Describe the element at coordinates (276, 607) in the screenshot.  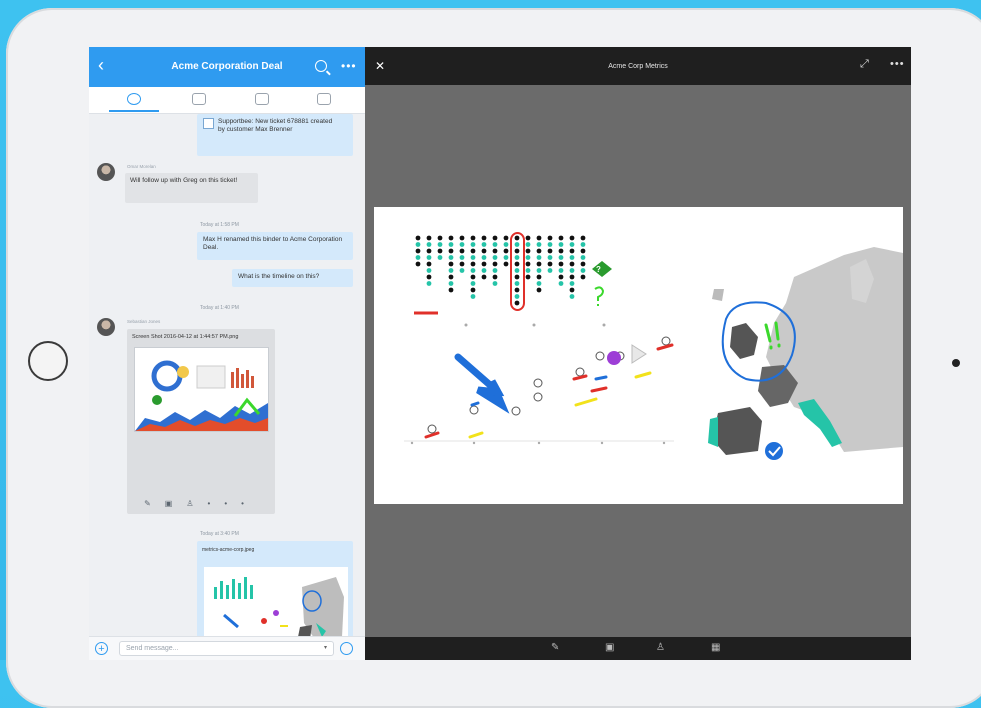
I see `image-preview` at that location.